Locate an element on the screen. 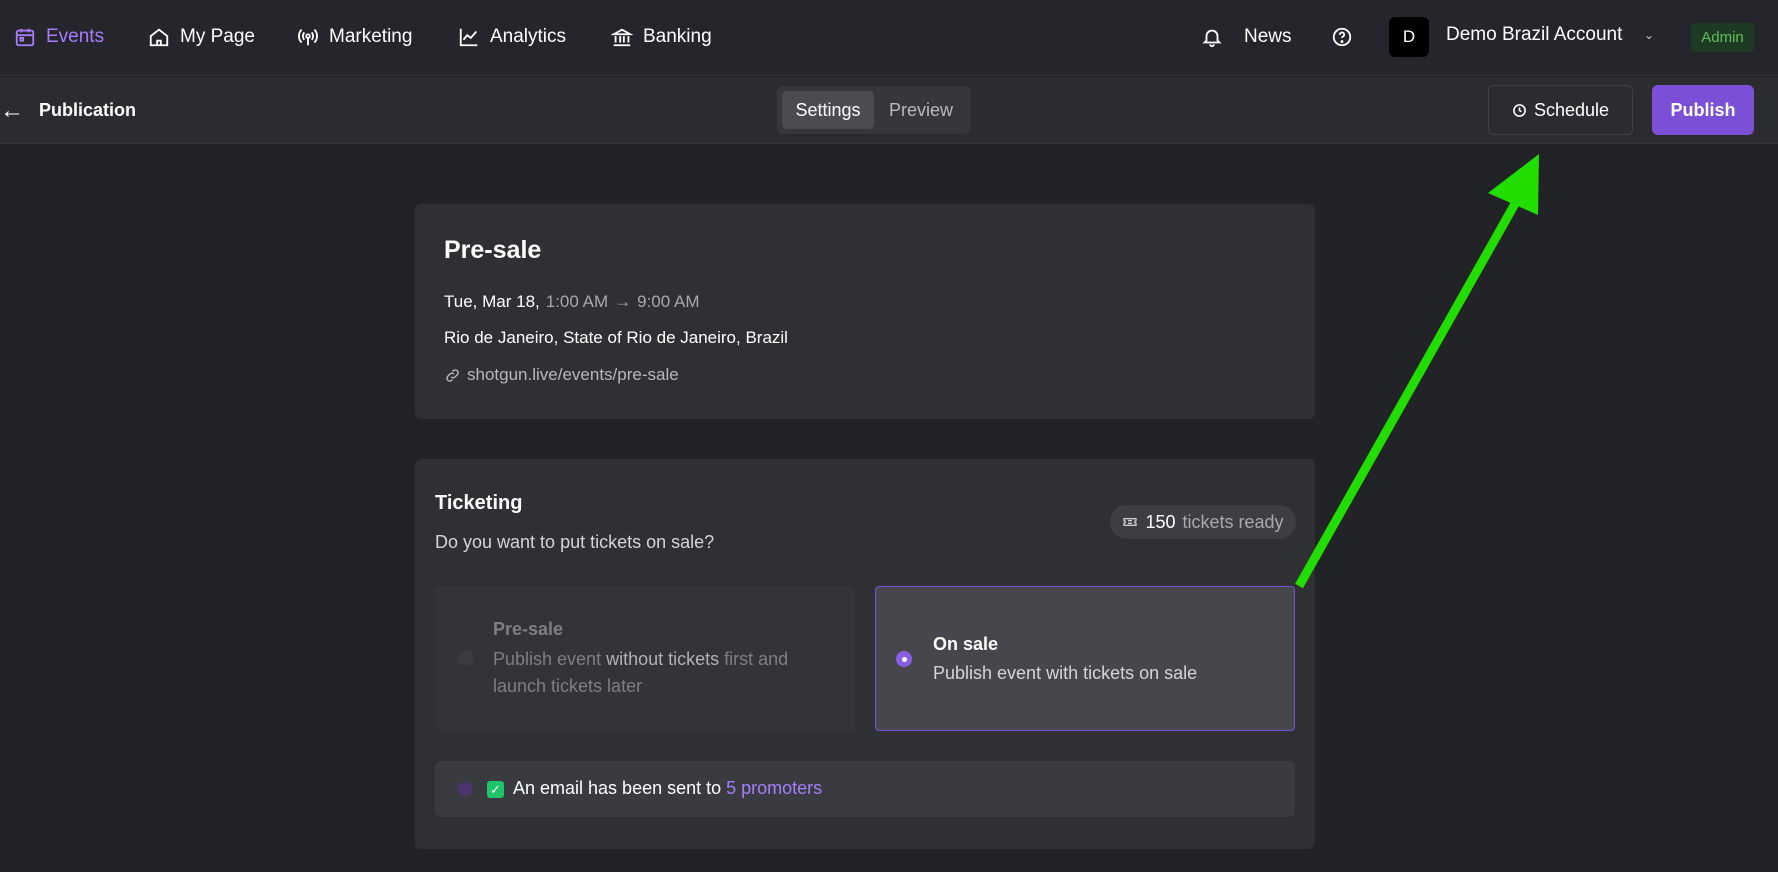 This screenshot has width=1778, height=872. nav-banking: Banking is located at coordinates (661, 37).